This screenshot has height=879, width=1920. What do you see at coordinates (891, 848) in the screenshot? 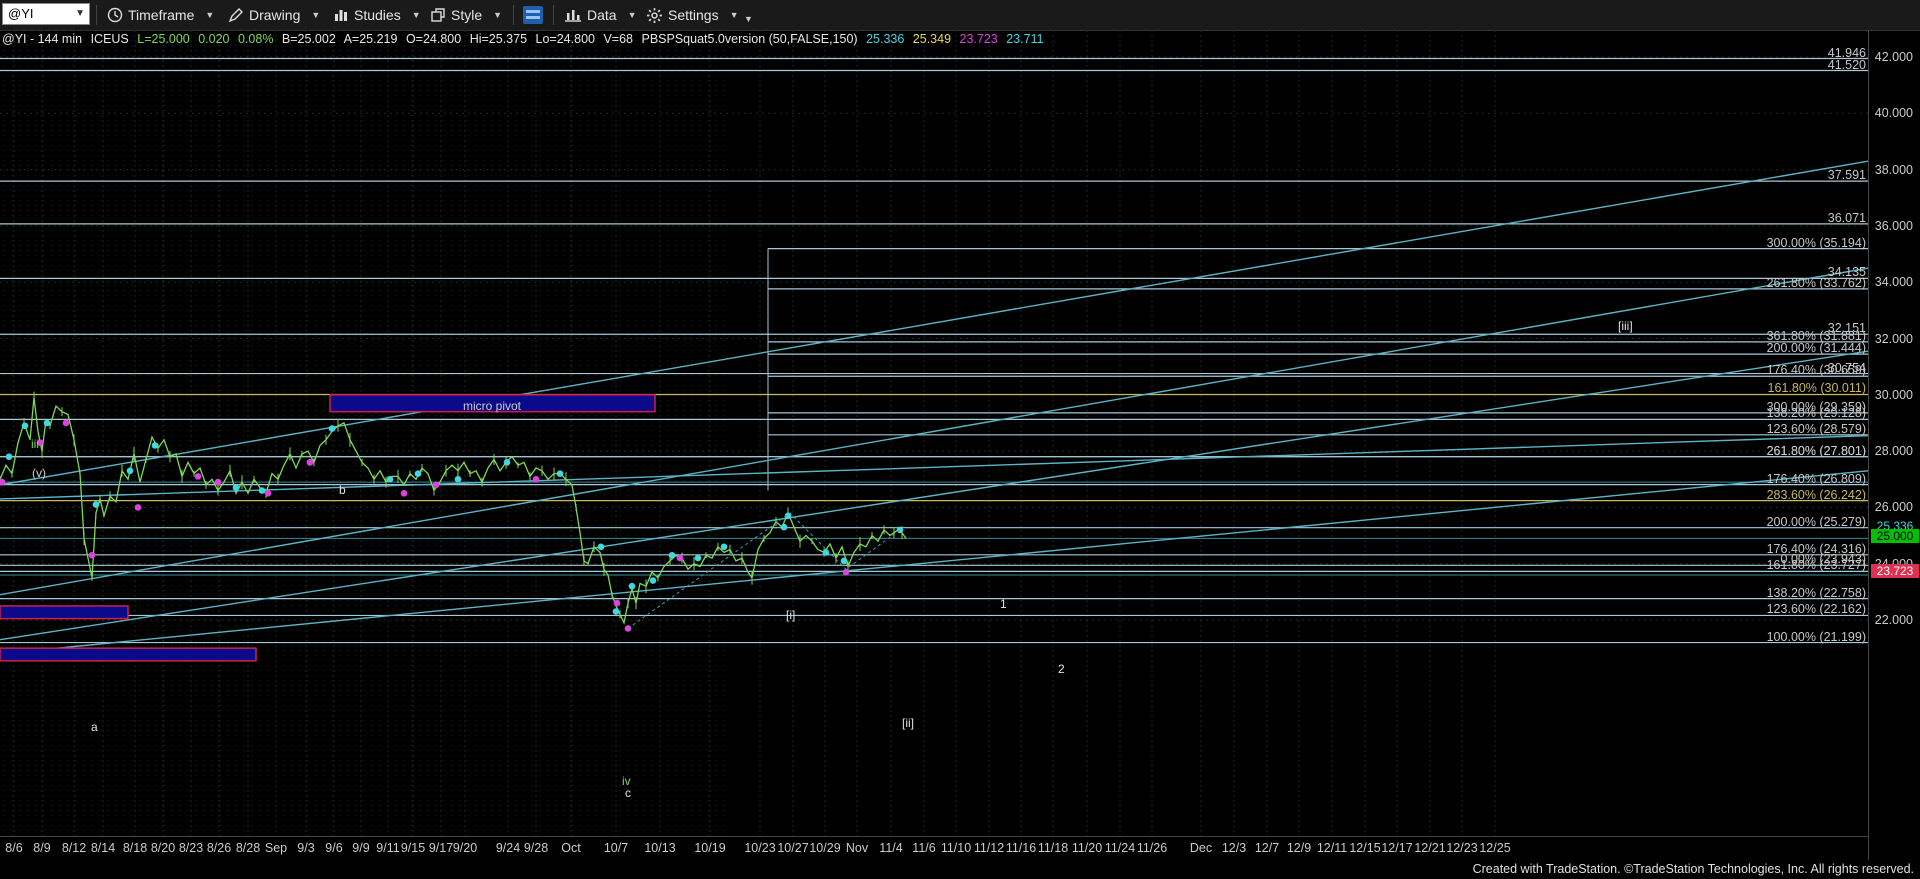
I see `date-tick-label: 11/4` at bounding box center [891, 848].